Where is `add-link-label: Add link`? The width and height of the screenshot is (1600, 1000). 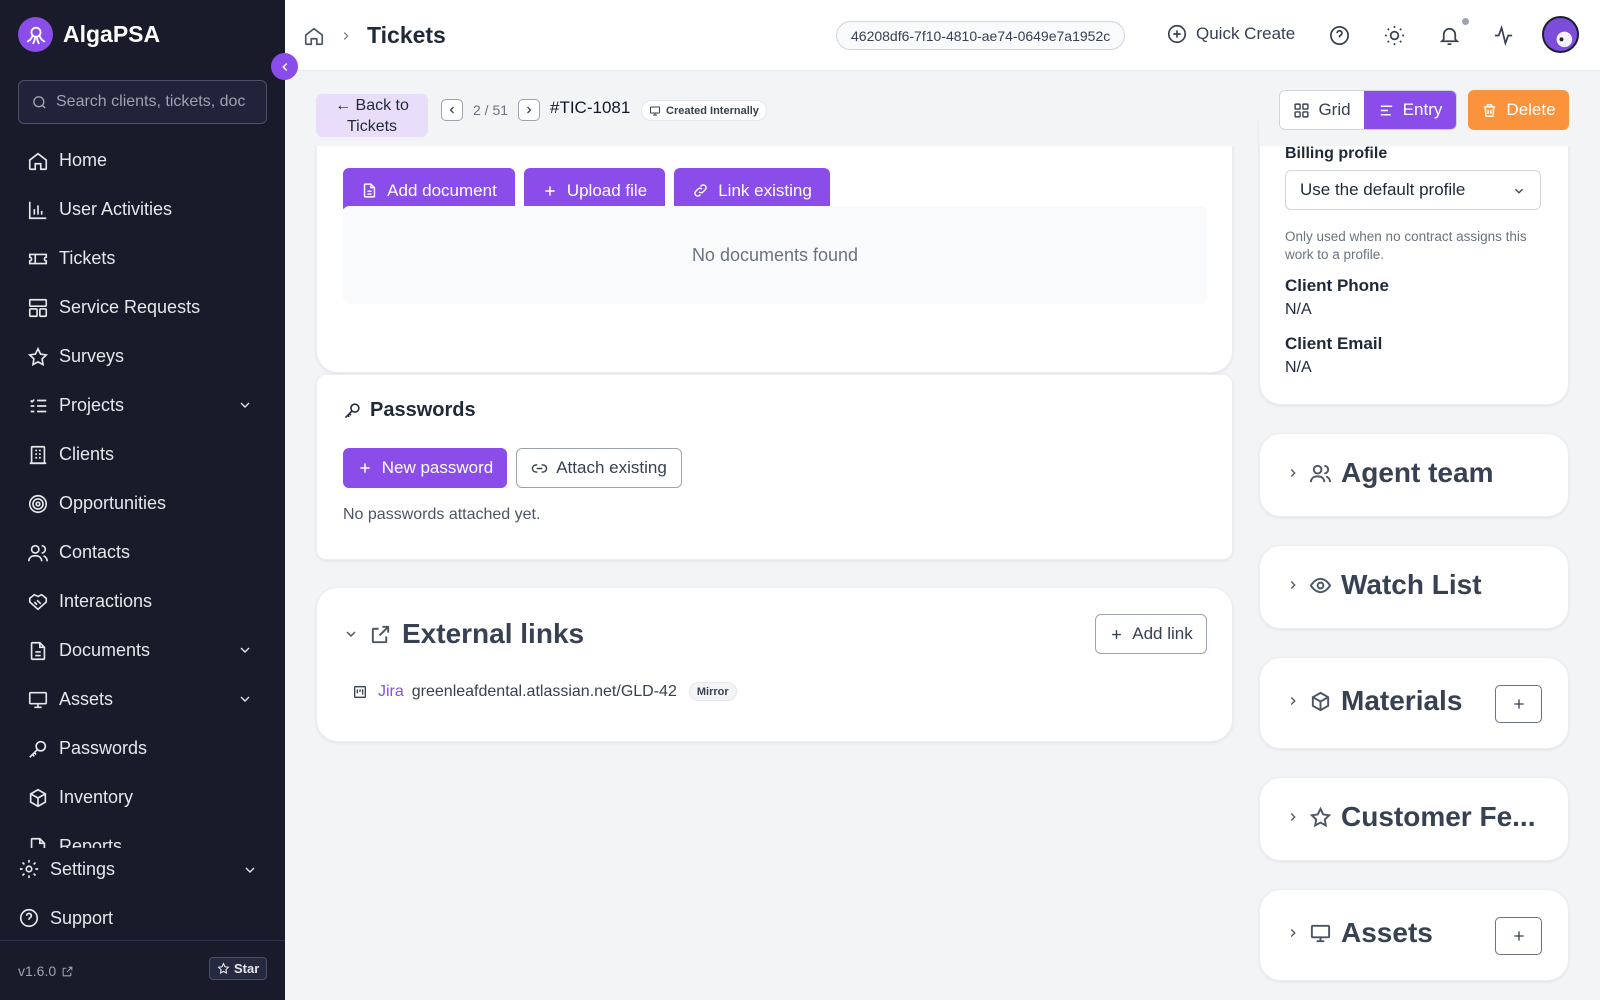 add-link-label: Add link is located at coordinates (1162, 633).